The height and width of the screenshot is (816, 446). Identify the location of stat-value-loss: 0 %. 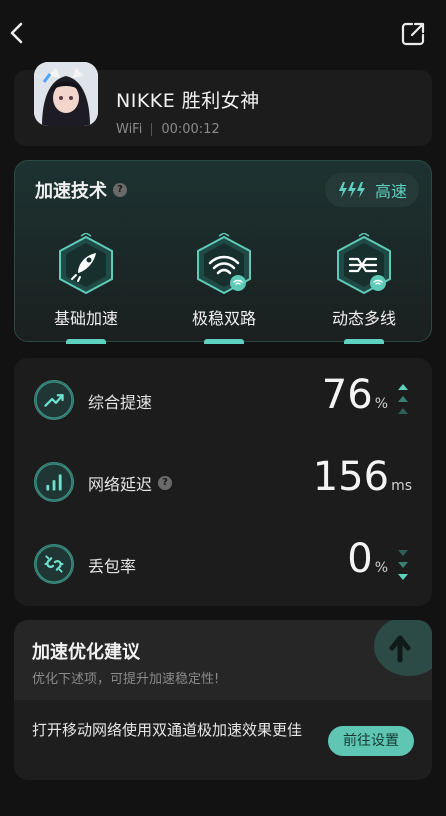
(367, 559).